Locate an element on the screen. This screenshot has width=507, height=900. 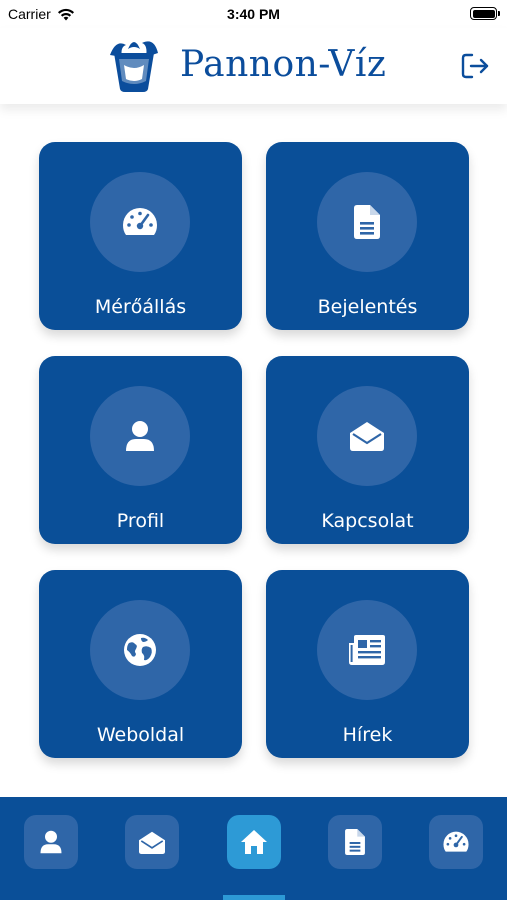
logout-button is located at coordinates (475, 66).